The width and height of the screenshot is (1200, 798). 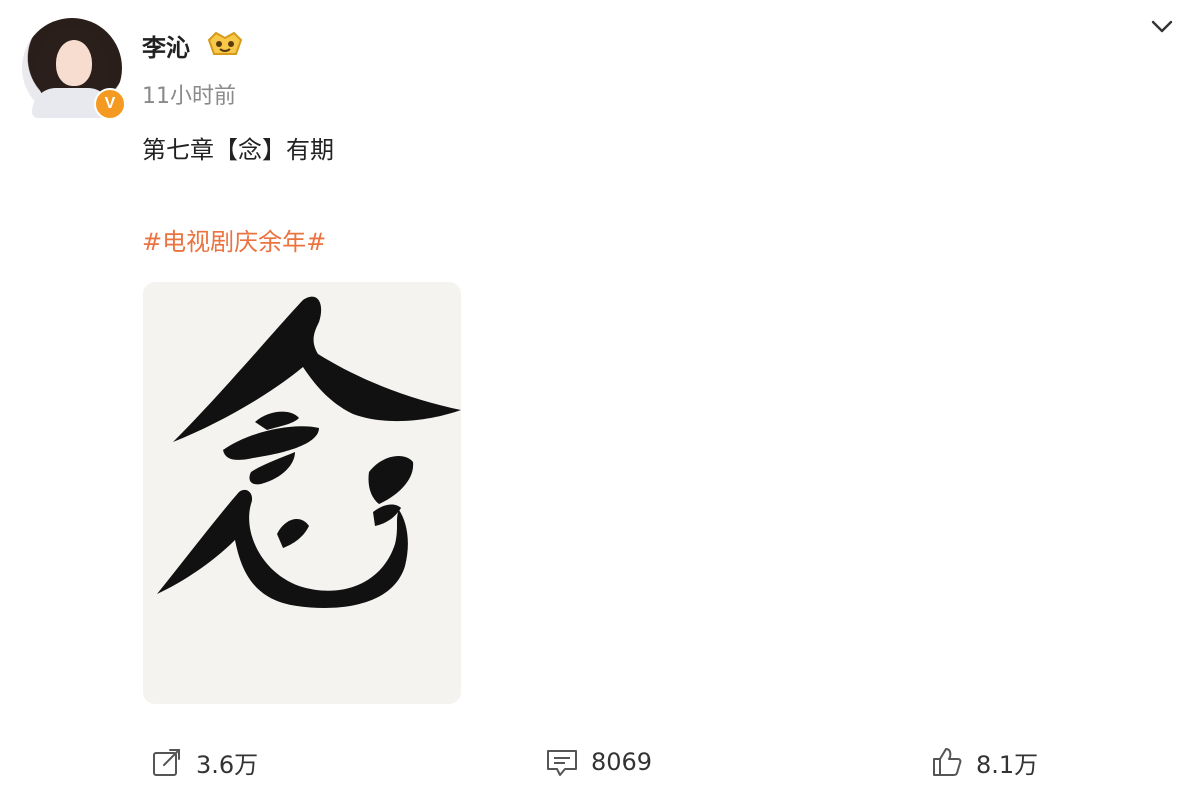 I want to click on repost-button: 3.6万, so click(x=204, y=762).